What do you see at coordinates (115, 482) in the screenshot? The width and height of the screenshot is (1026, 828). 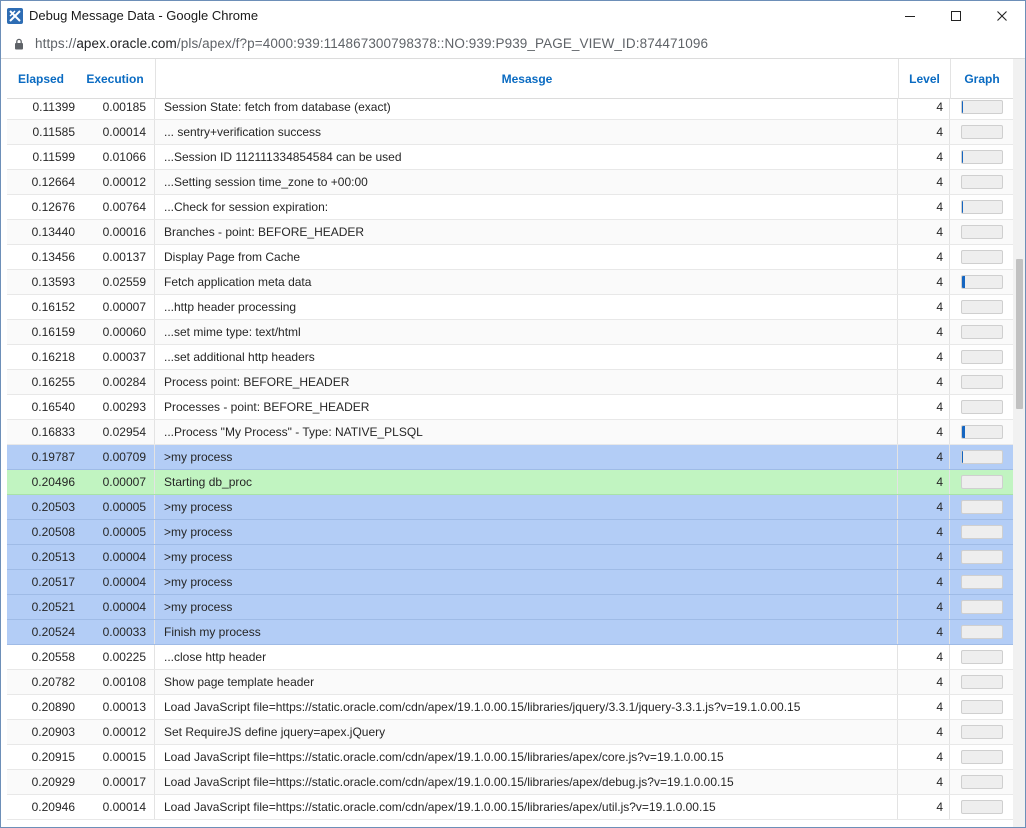 I see `execution-cell: 0.00007` at bounding box center [115, 482].